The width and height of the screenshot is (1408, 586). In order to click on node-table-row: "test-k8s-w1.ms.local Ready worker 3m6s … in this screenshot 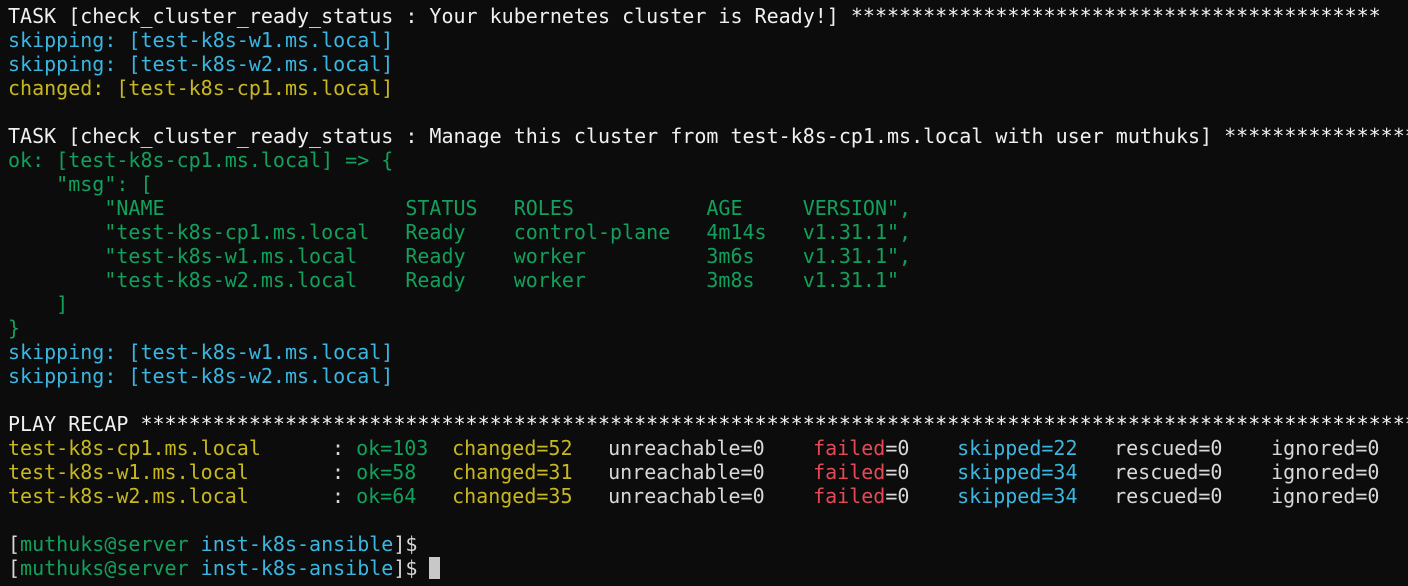, I will do `click(460, 256)`.